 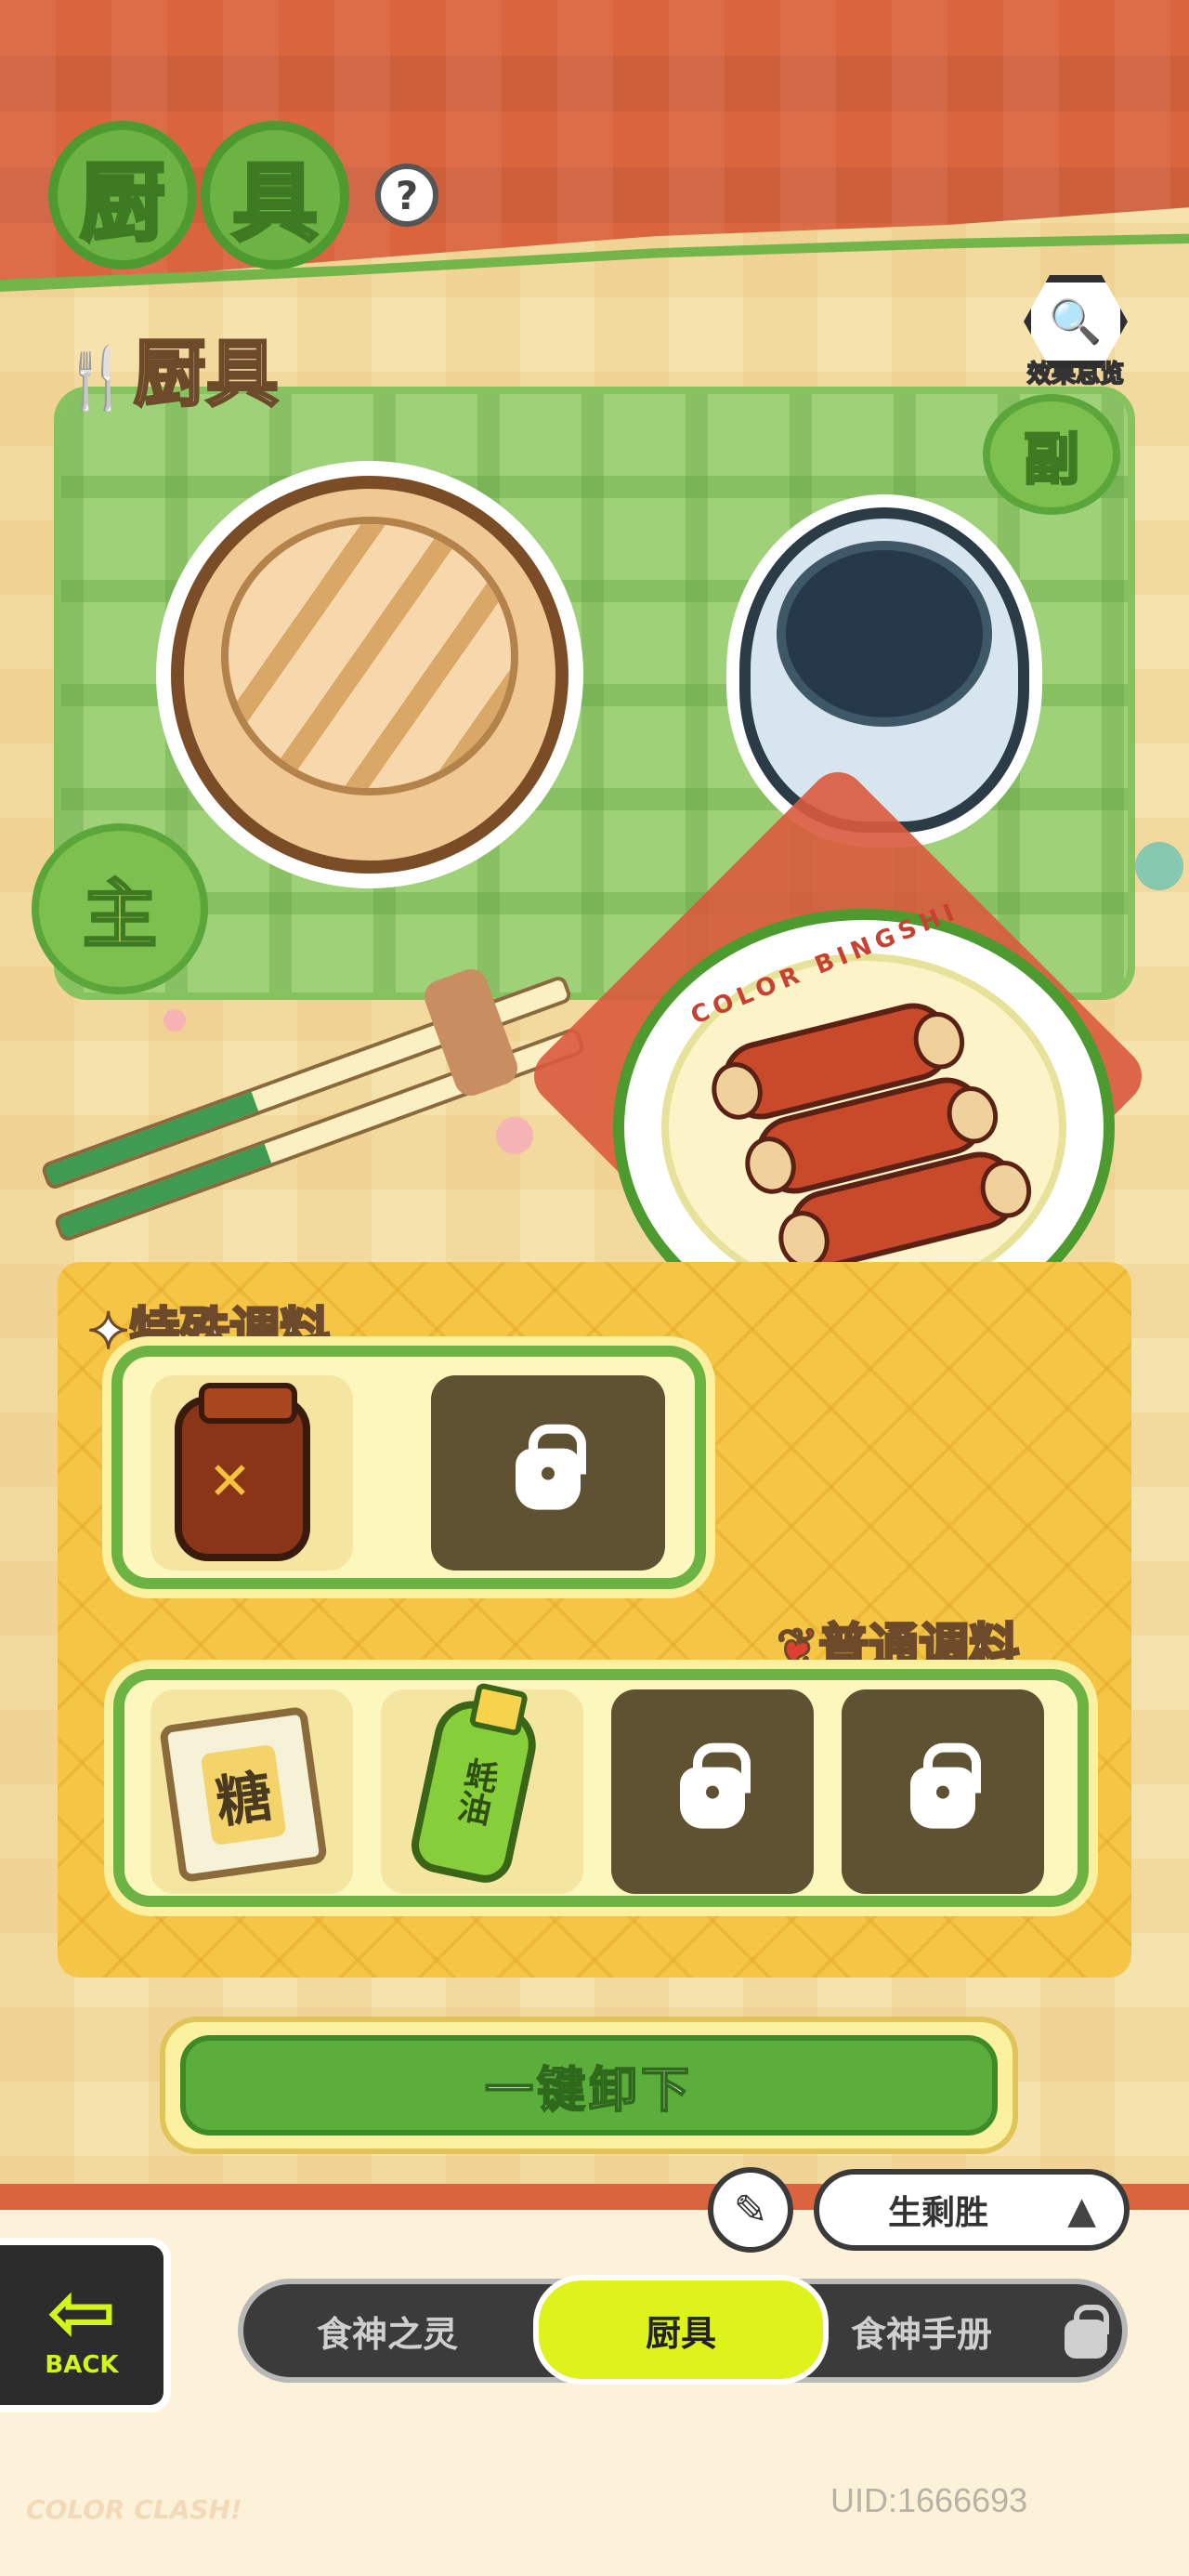 I want to click on sparkle-icon: ✦, so click(x=107, y=1331).